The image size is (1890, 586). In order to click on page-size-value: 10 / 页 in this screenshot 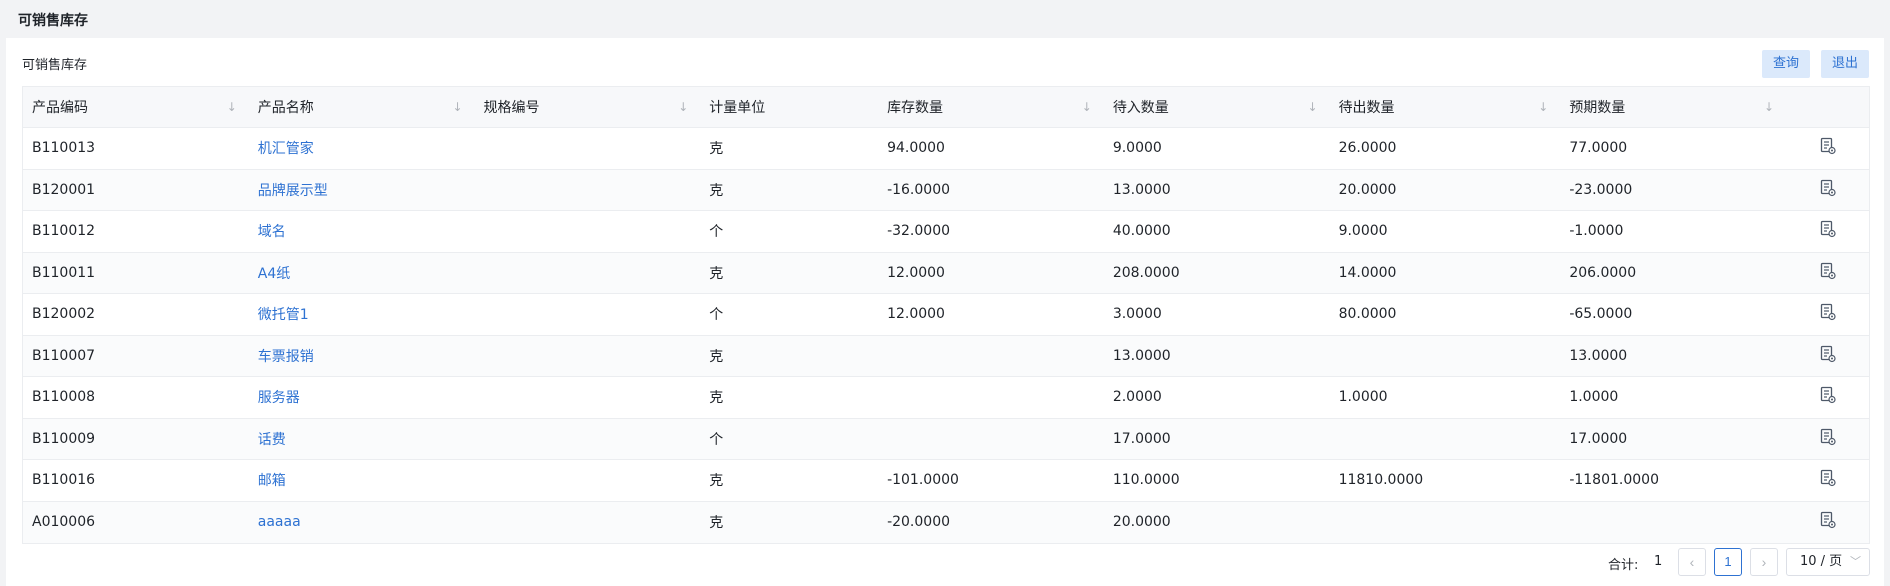, I will do `click(1821, 561)`.